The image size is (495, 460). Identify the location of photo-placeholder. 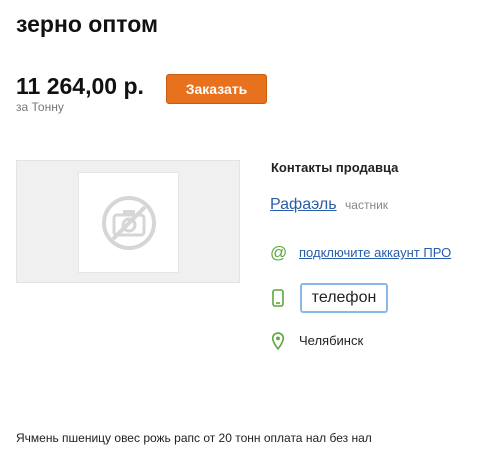
(128, 221).